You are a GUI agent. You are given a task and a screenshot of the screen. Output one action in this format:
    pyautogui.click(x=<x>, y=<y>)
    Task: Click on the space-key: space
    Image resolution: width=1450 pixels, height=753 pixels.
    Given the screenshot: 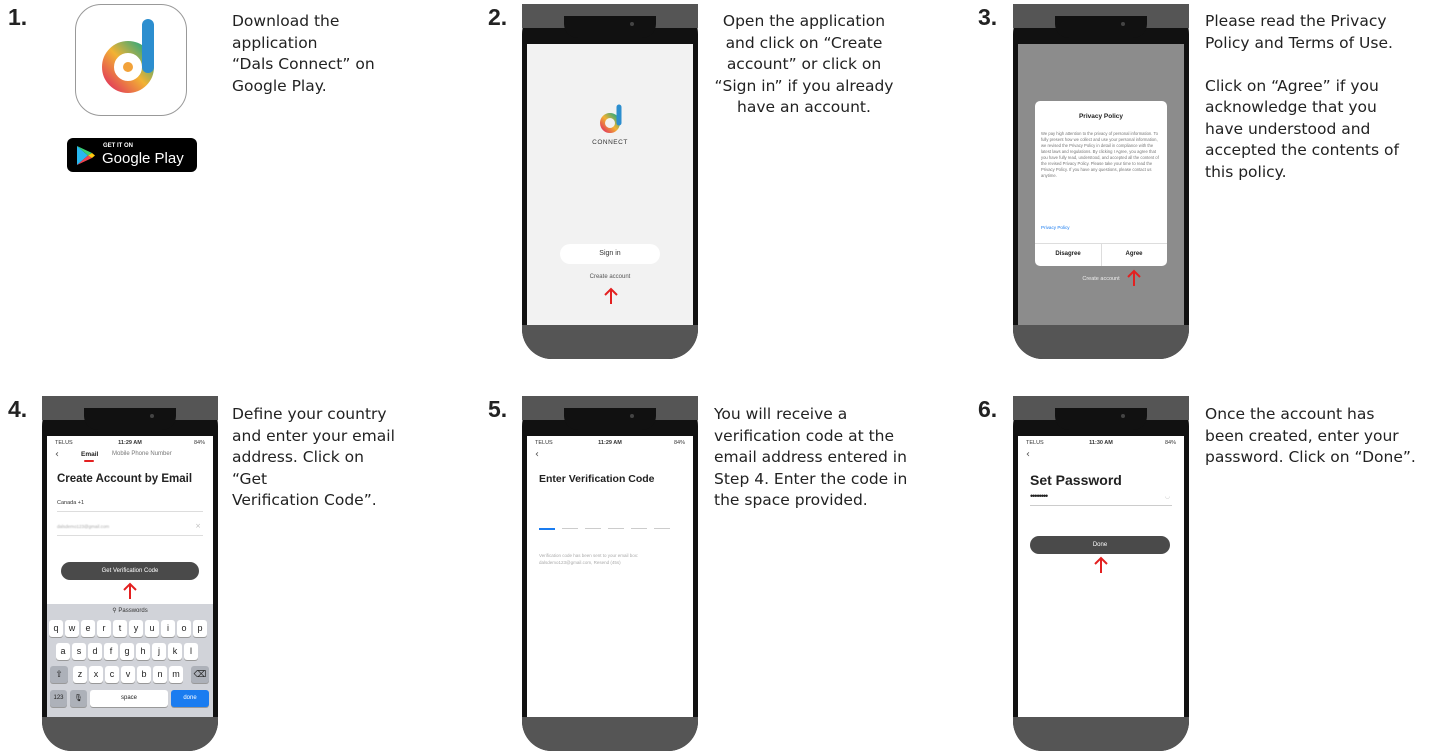 What is the action you would take?
    pyautogui.click(x=129, y=698)
    